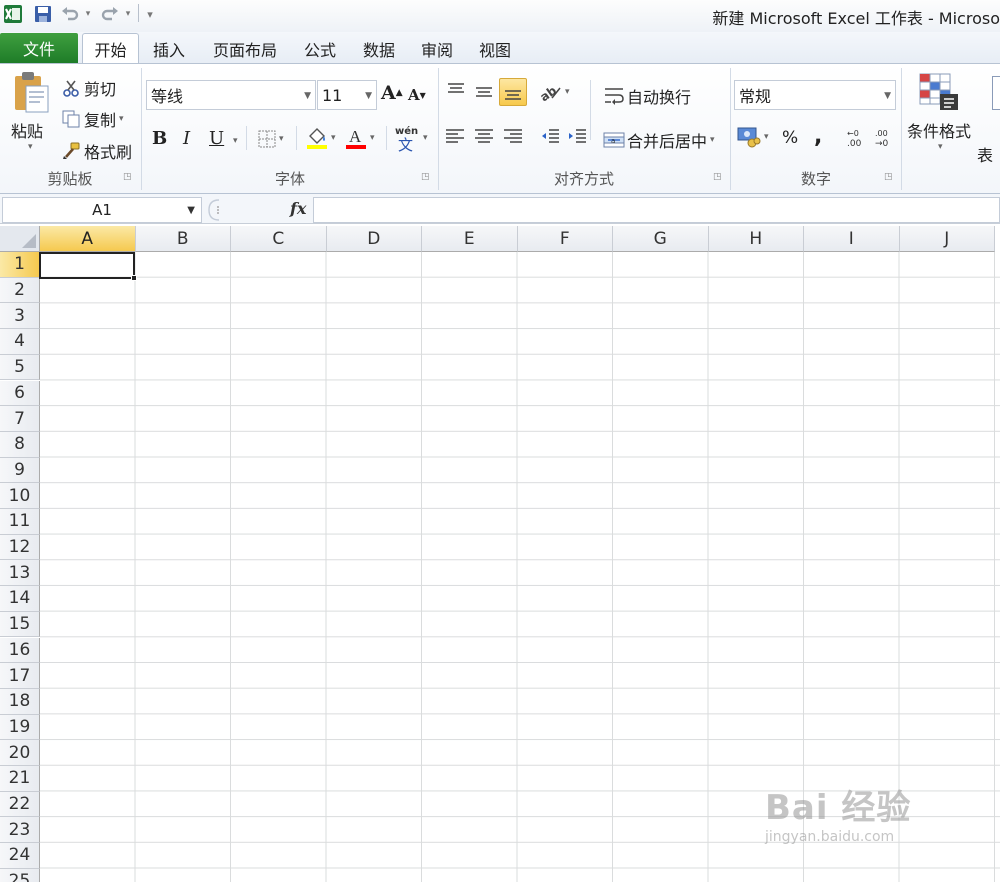 This screenshot has height=882, width=1000. What do you see at coordinates (43, 14) in the screenshot?
I see `save-icon` at bounding box center [43, 14].